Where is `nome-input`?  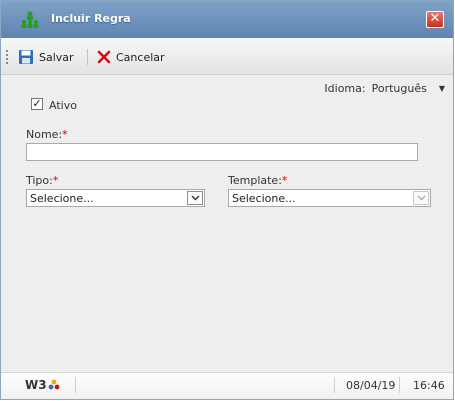 nome-input is located at coordinates (222, 152).